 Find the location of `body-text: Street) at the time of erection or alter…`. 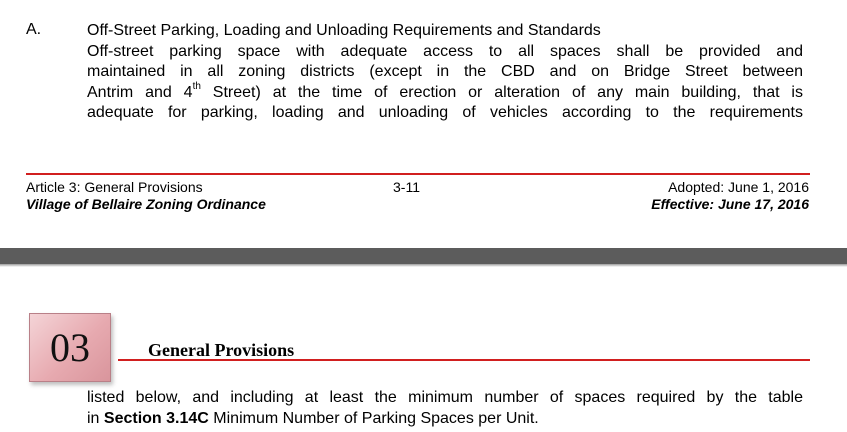

body-text: Street) at the time of erection or alter… is located at coordinates (501, 92).